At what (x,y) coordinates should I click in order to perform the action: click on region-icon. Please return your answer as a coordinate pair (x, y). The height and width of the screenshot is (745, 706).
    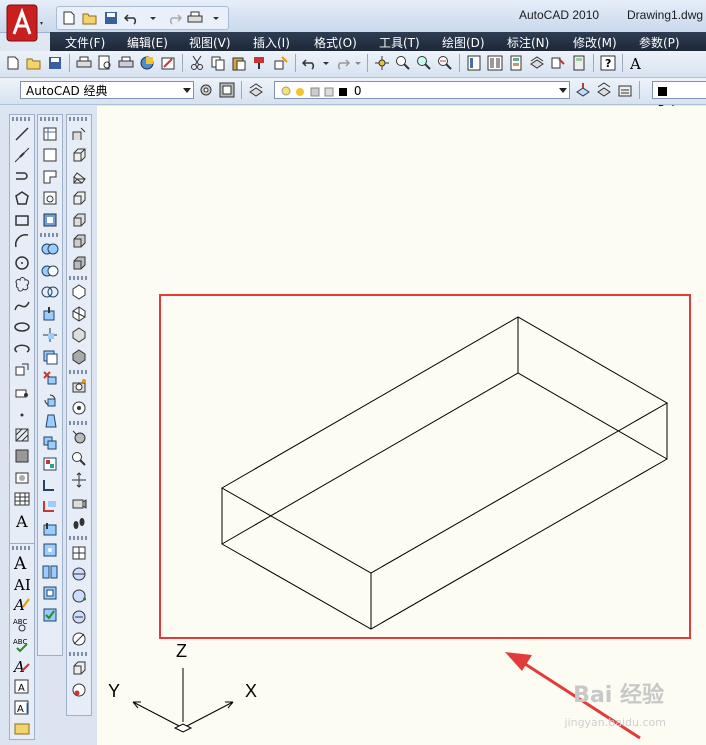
    Looking at the image, I should click on (22, 478).